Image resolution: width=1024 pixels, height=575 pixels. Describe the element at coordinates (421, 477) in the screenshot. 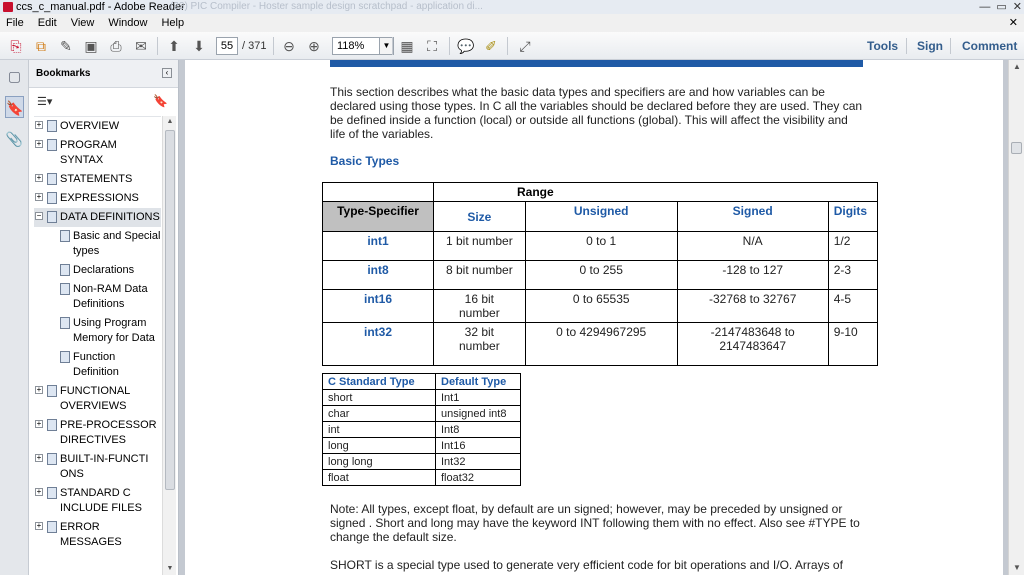

I see `table-row: float float32` at that location.